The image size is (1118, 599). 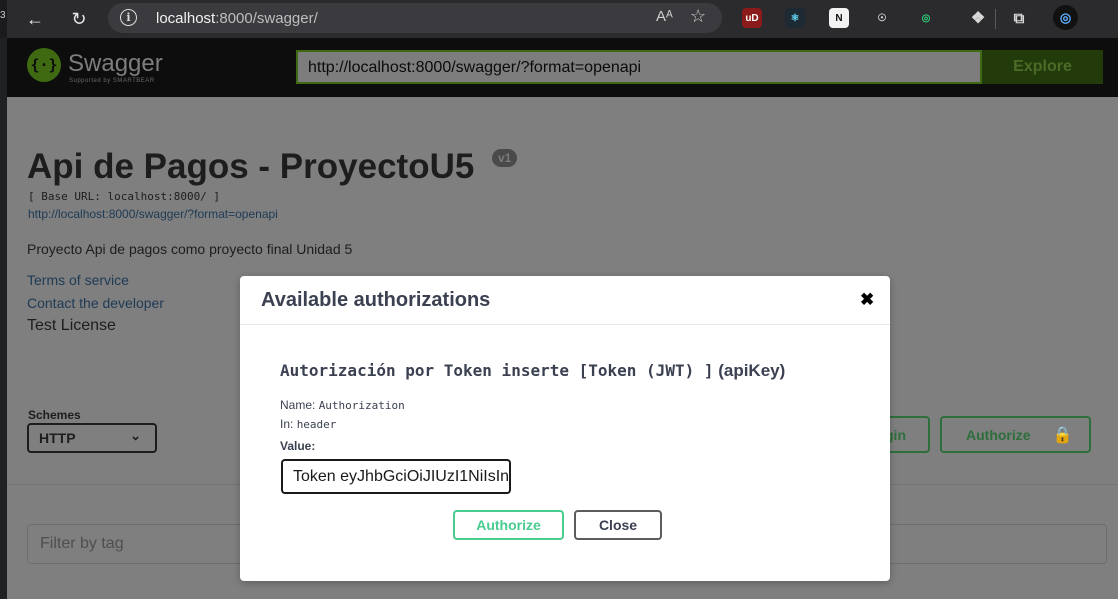 What do you see at coordinates (508, 525) in the screenshot?
I see `modal-authorize-button: Authorize` at bounding box center [508, 525].